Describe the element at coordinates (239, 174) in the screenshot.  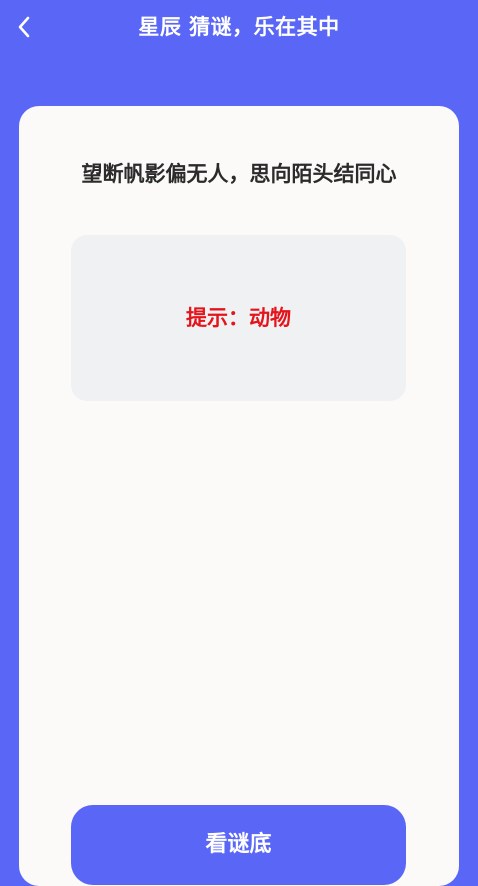
I see `riddle-text: 望断帆影偏无人，思向陌头结同心` at that location.